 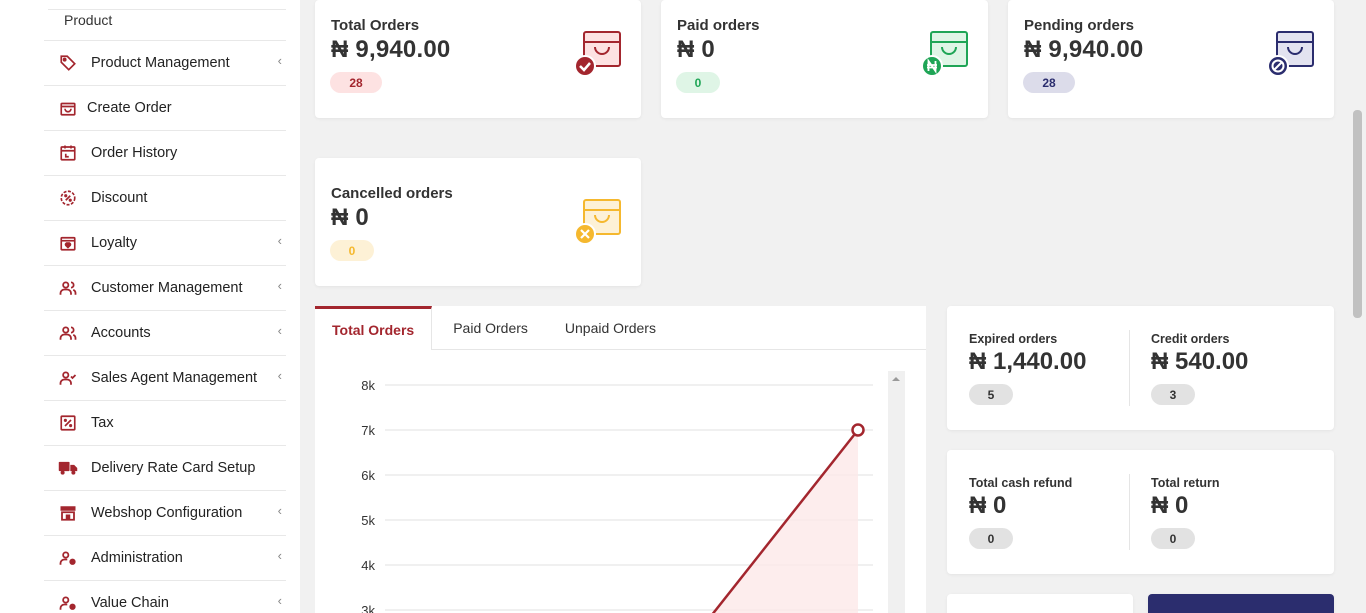 What do you see at coordinates (1021, 483) in the screenshot?
I see `cash-refund-title: Total cash refund` at bounding box center [1021, 483].